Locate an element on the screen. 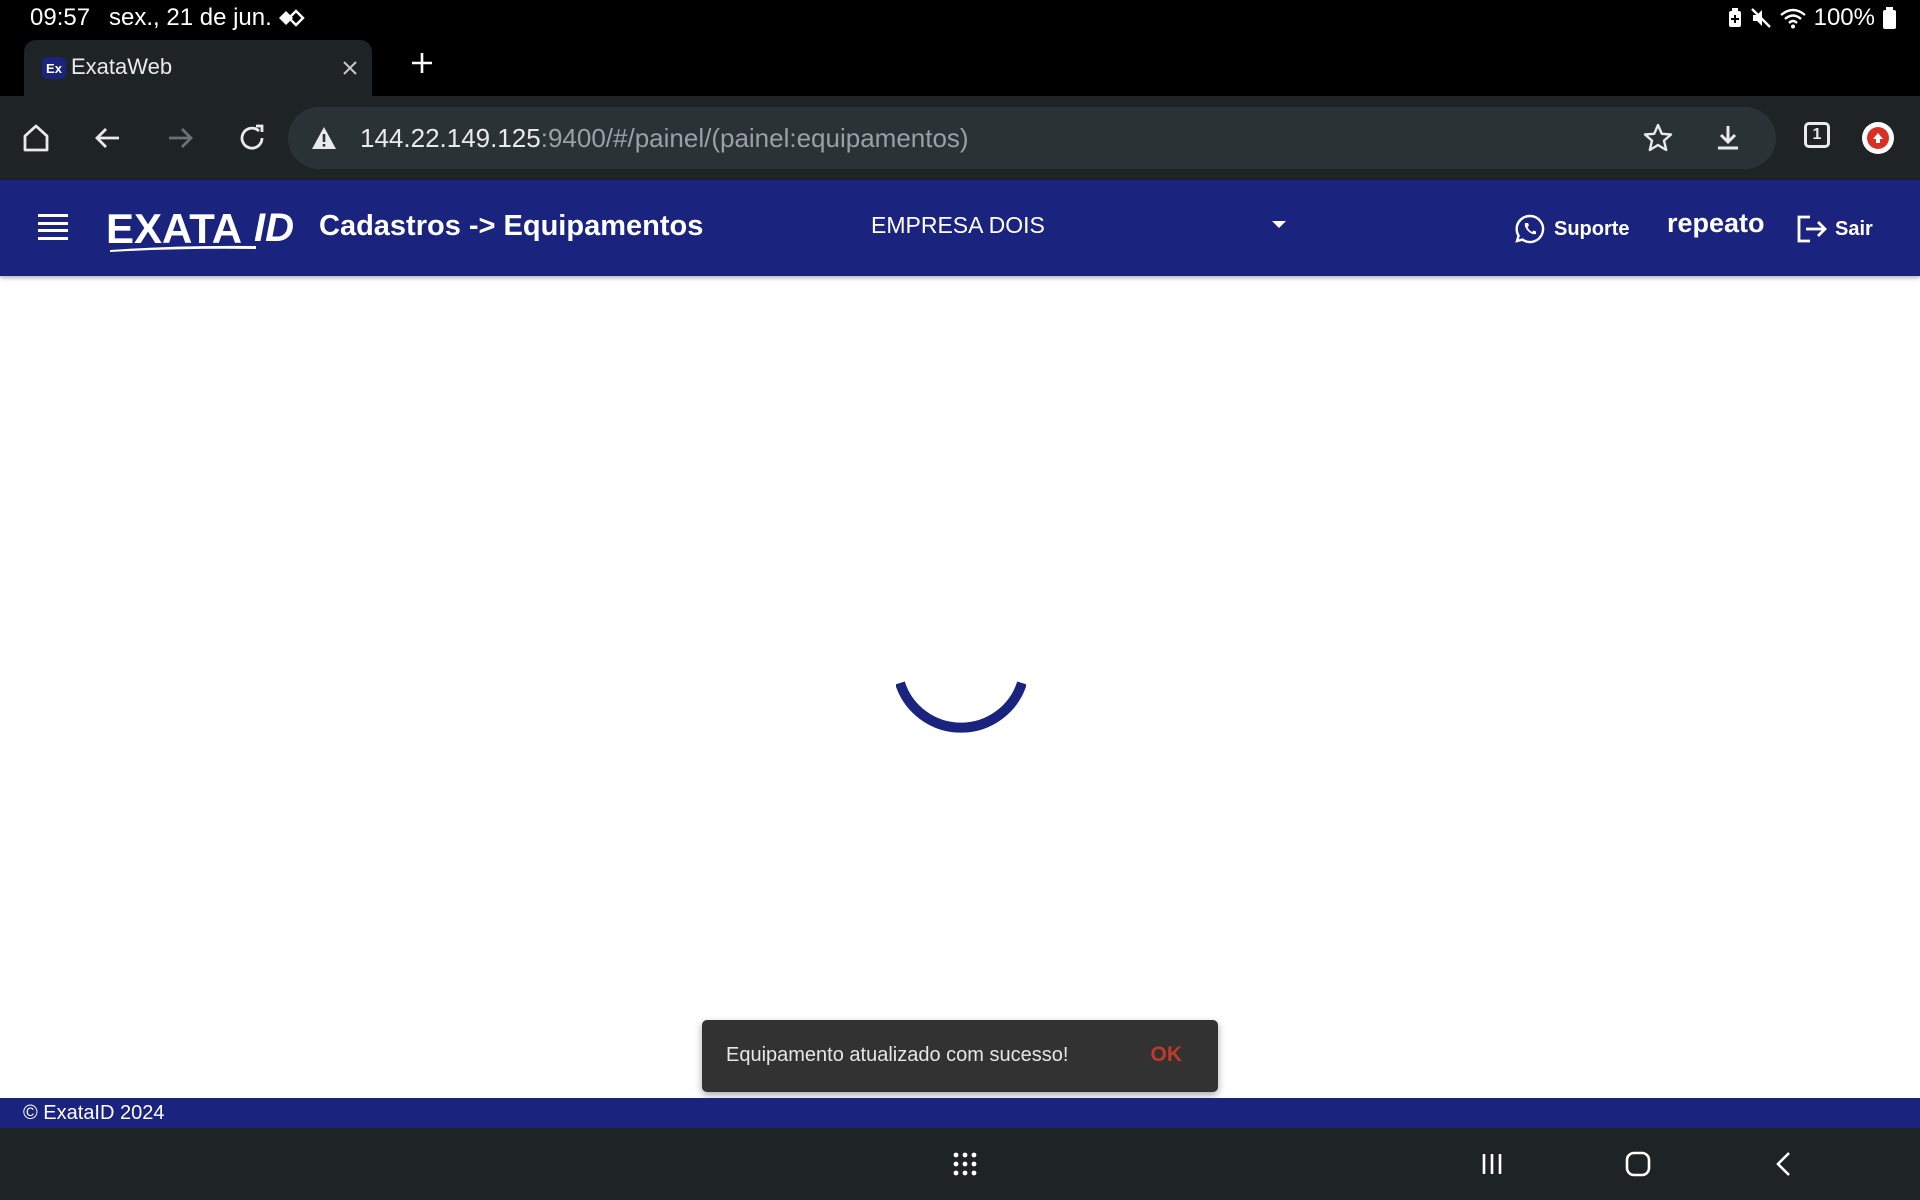 The width and height of the screenshot is (1920, 1200). forward-arrow-icon is located at coordinates (181, 138).